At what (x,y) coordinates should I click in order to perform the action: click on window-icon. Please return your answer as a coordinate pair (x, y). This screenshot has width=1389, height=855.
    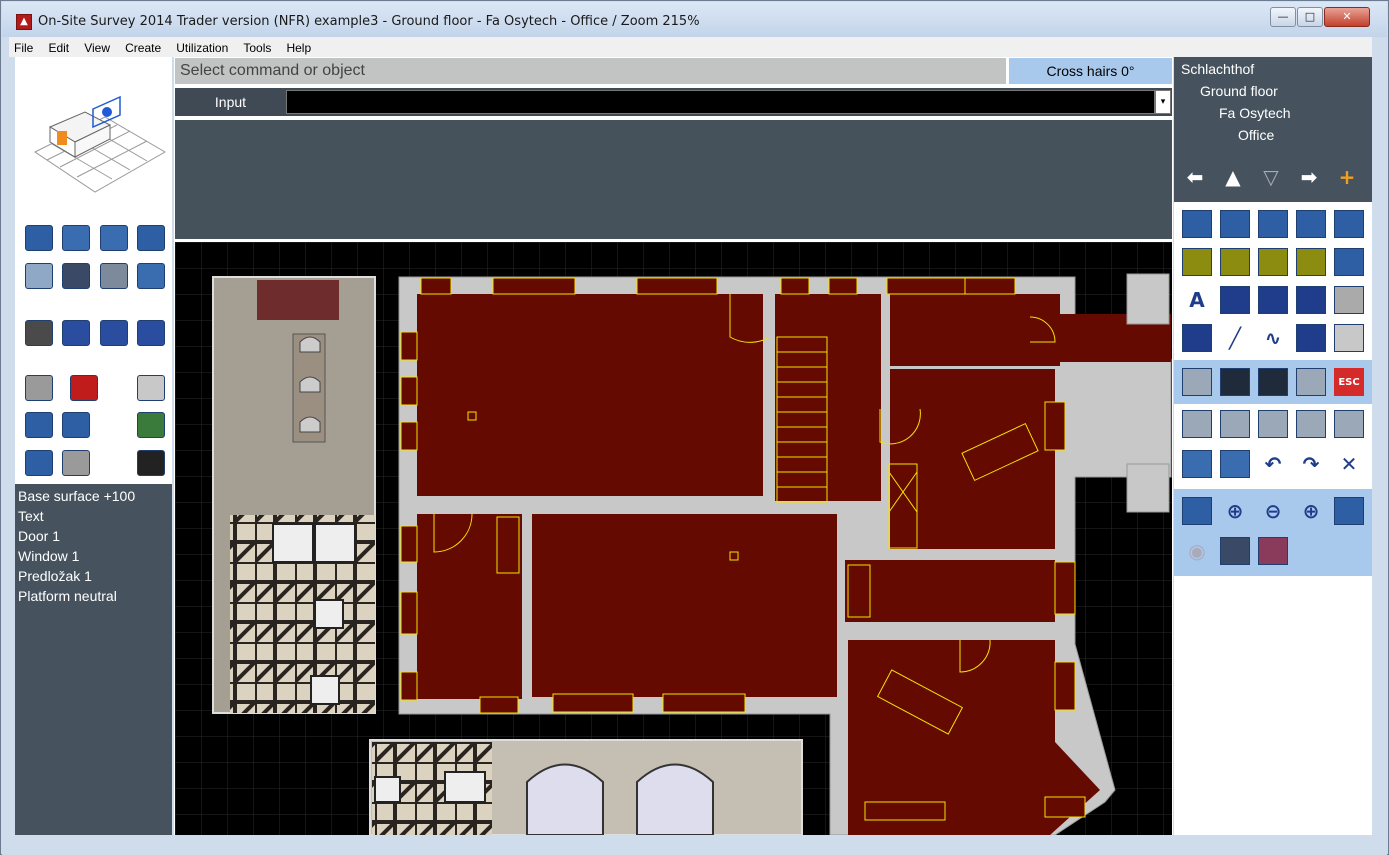
    Looking at the image, I should click on (1197, 262).